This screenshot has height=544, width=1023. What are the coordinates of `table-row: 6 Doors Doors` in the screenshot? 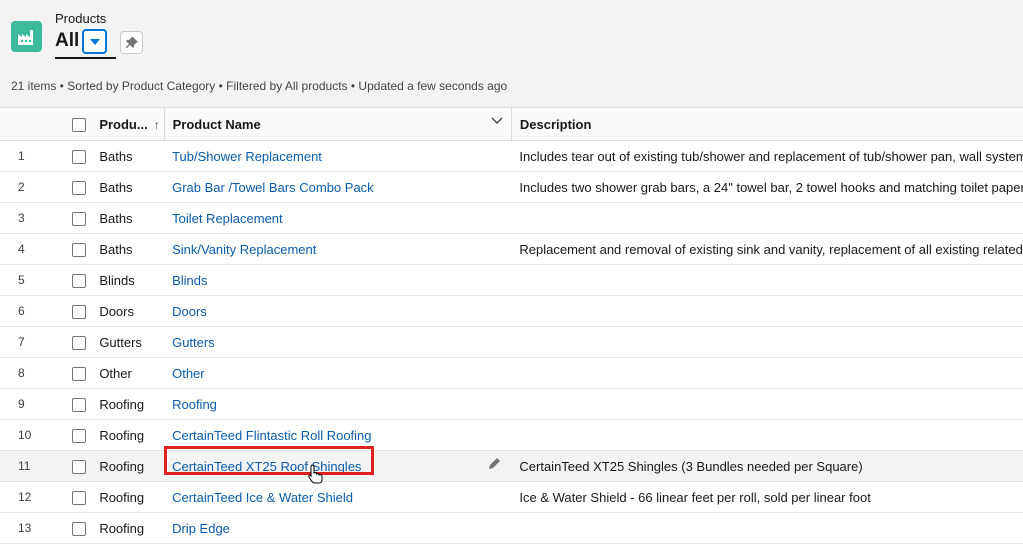 It's located at (511, 311).